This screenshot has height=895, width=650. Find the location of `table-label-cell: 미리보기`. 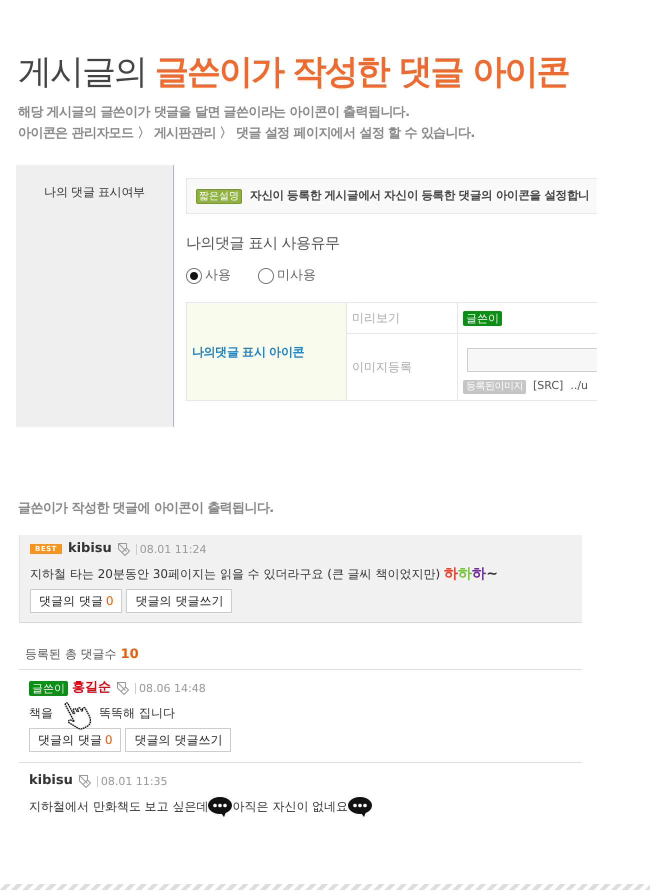

table-label-cell: 미리보기 is located at coordinates (402, 318).